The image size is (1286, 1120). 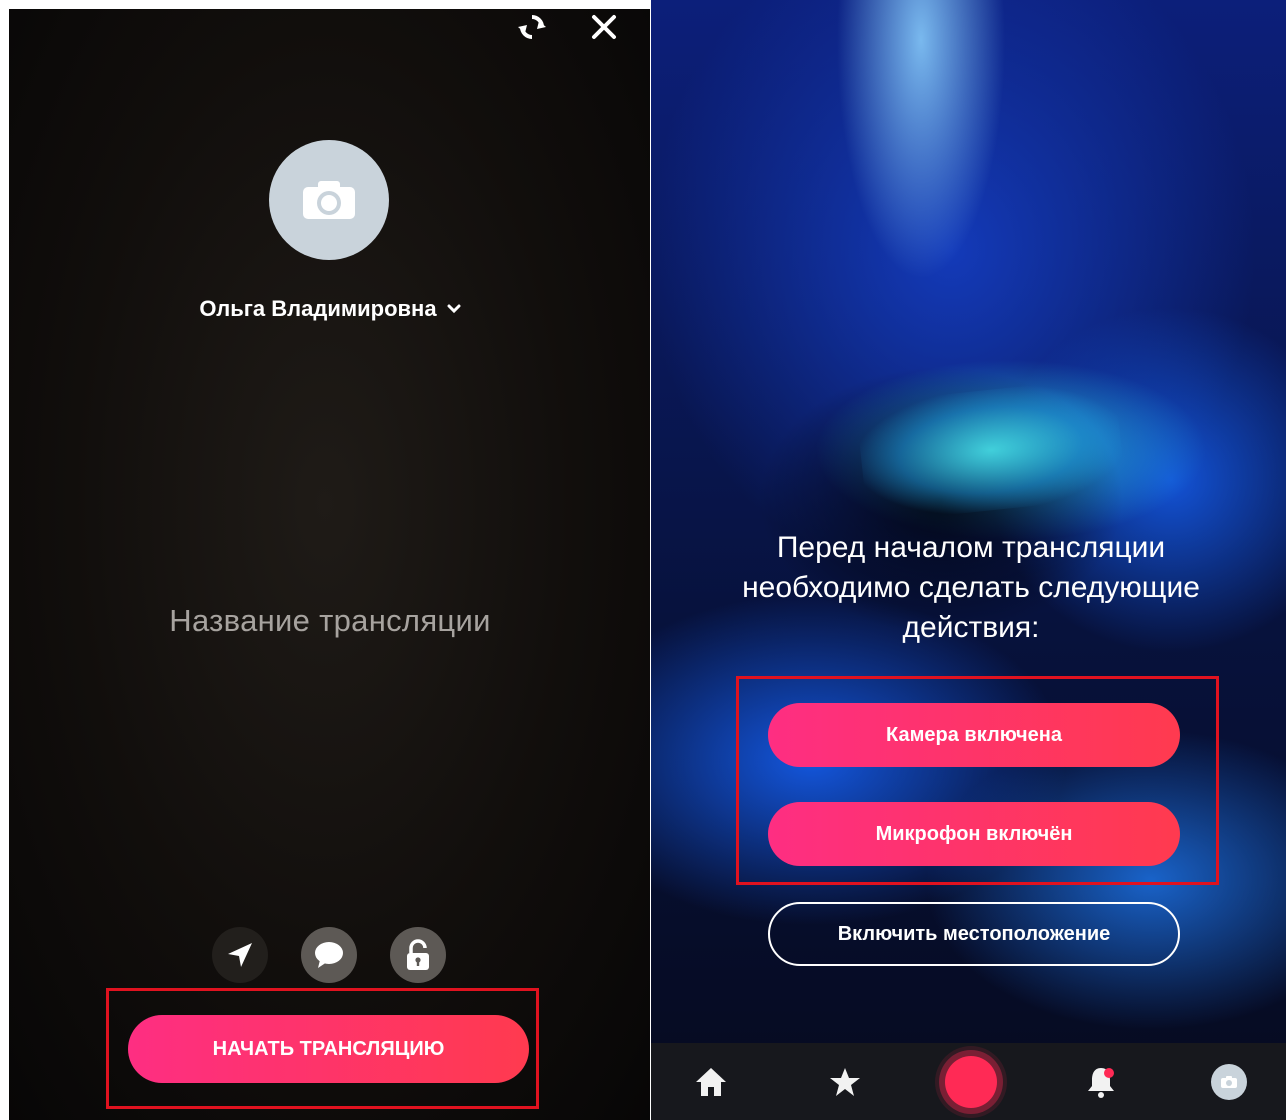 I want to click on prompt-line: Перед началом трансляции, so click(x=971, y=547).